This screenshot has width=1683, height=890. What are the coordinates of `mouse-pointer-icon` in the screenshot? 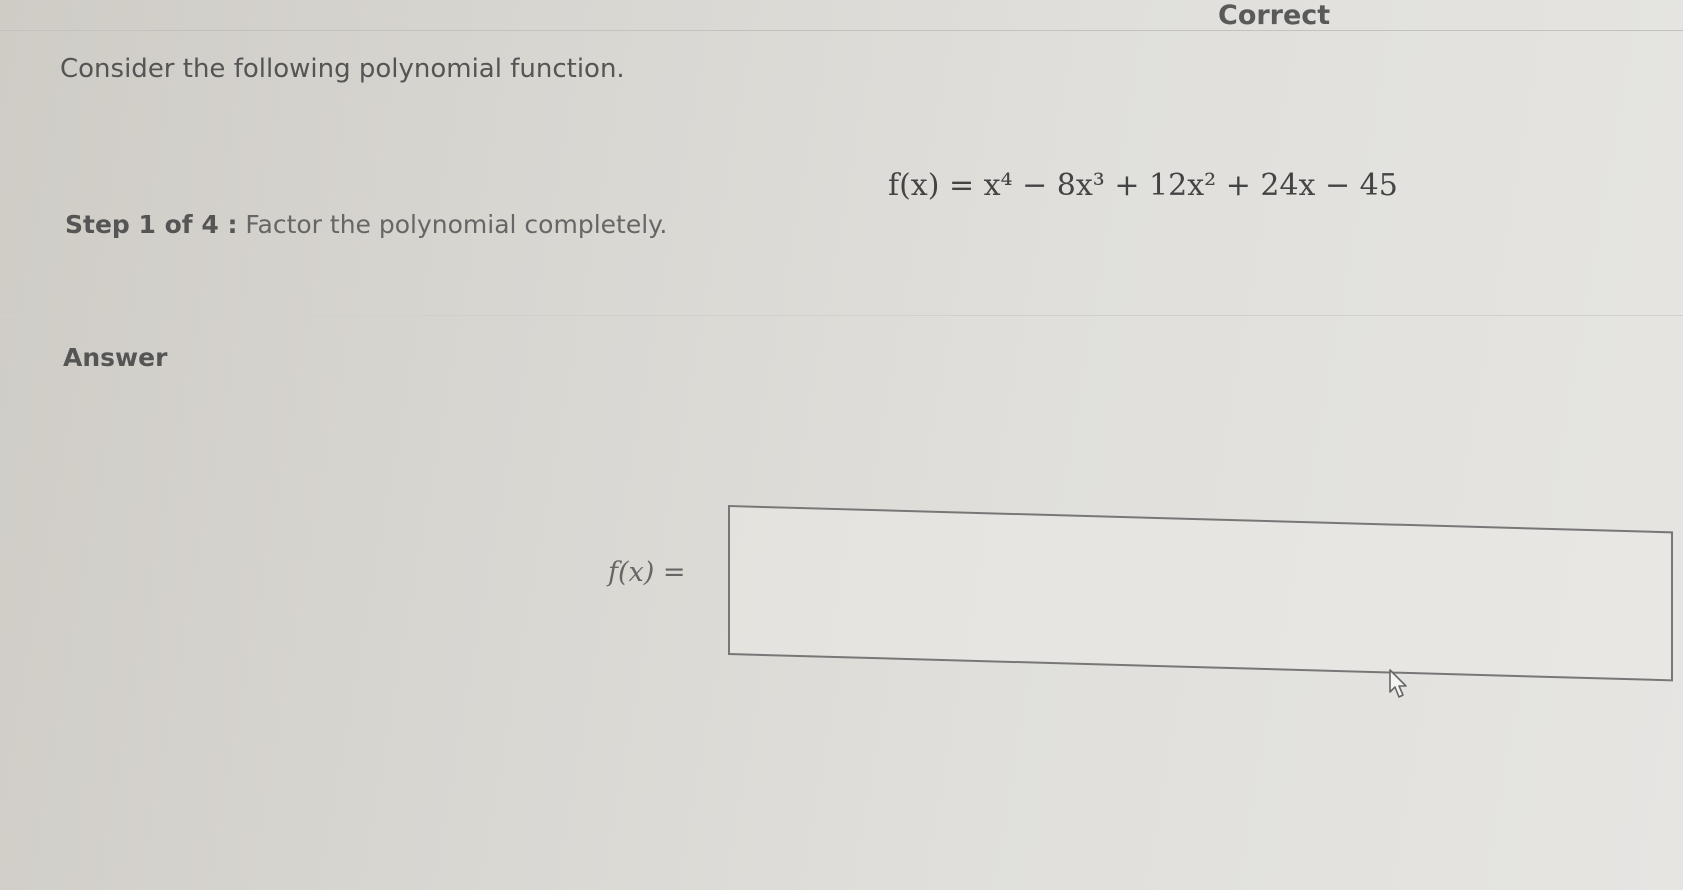 It's located at (1398, 683).